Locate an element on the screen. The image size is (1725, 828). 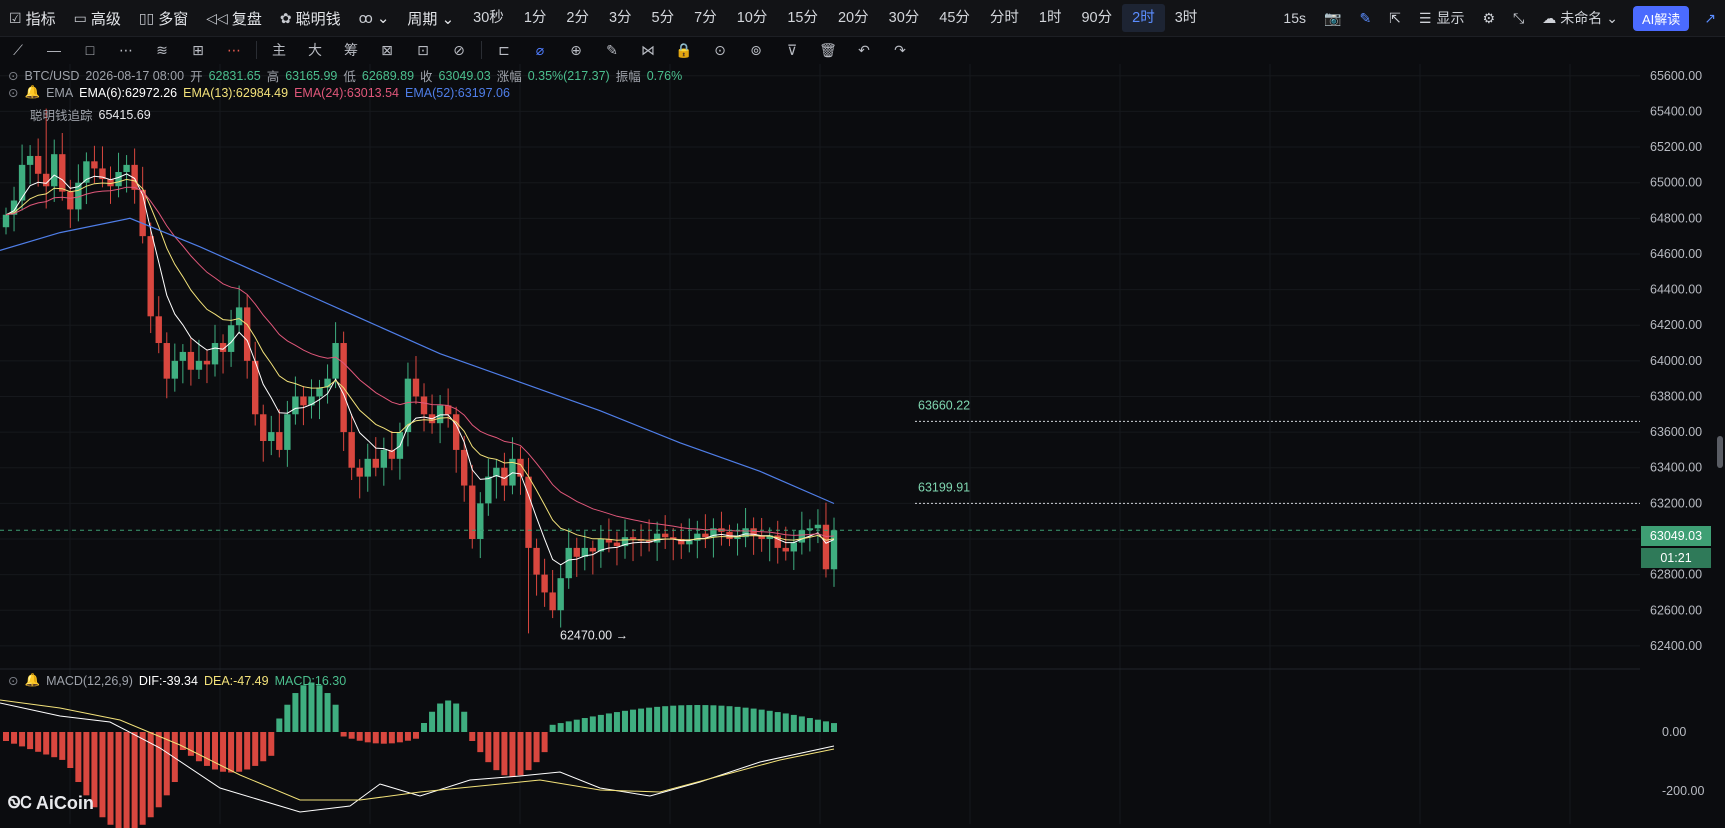
advanced-button: ▭ 高级 is located at coordinates (97, 18).